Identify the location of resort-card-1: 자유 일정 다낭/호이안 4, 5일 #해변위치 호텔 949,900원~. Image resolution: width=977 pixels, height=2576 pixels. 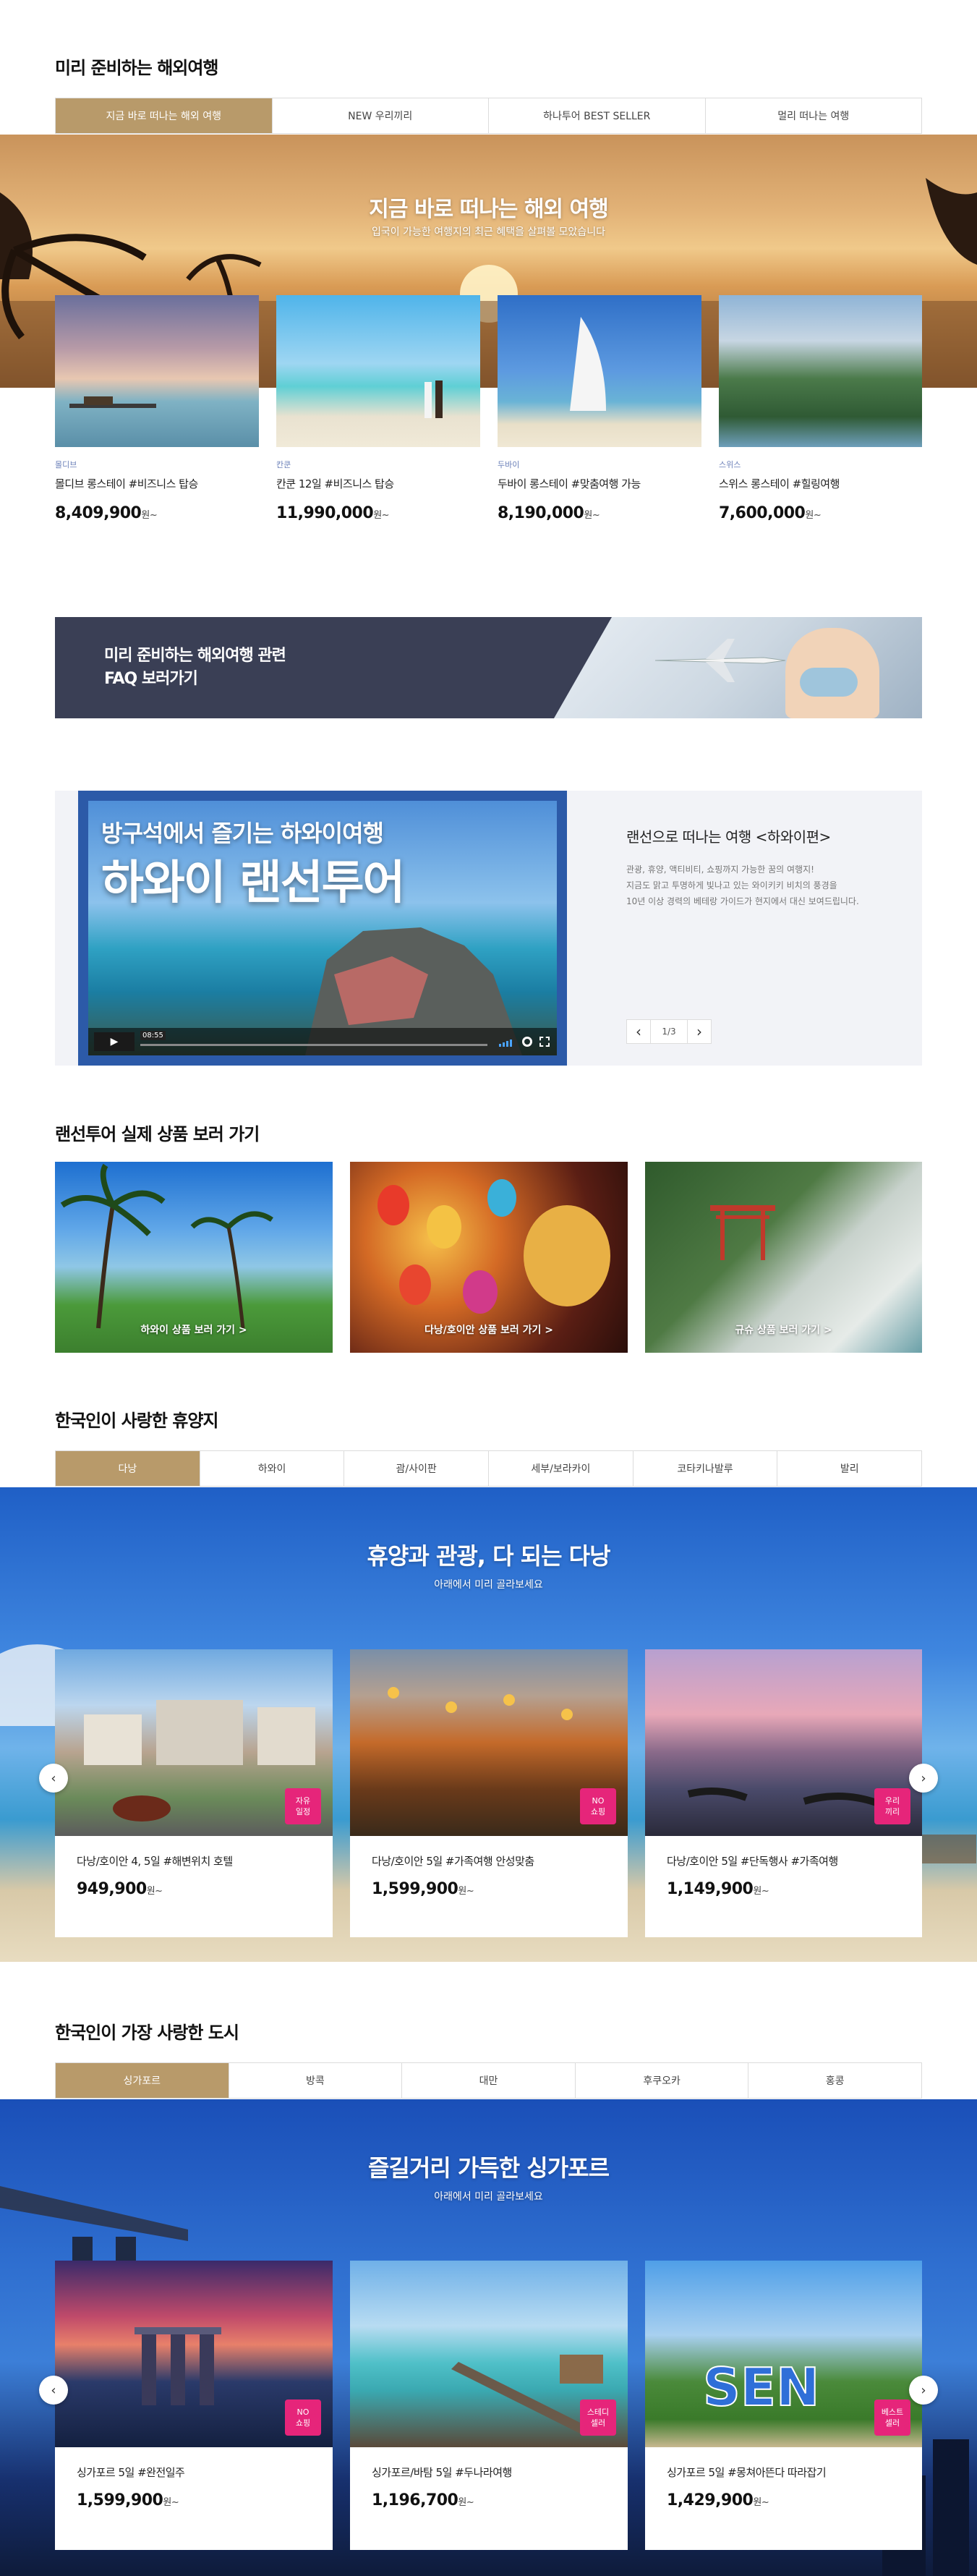
(194, 1793).